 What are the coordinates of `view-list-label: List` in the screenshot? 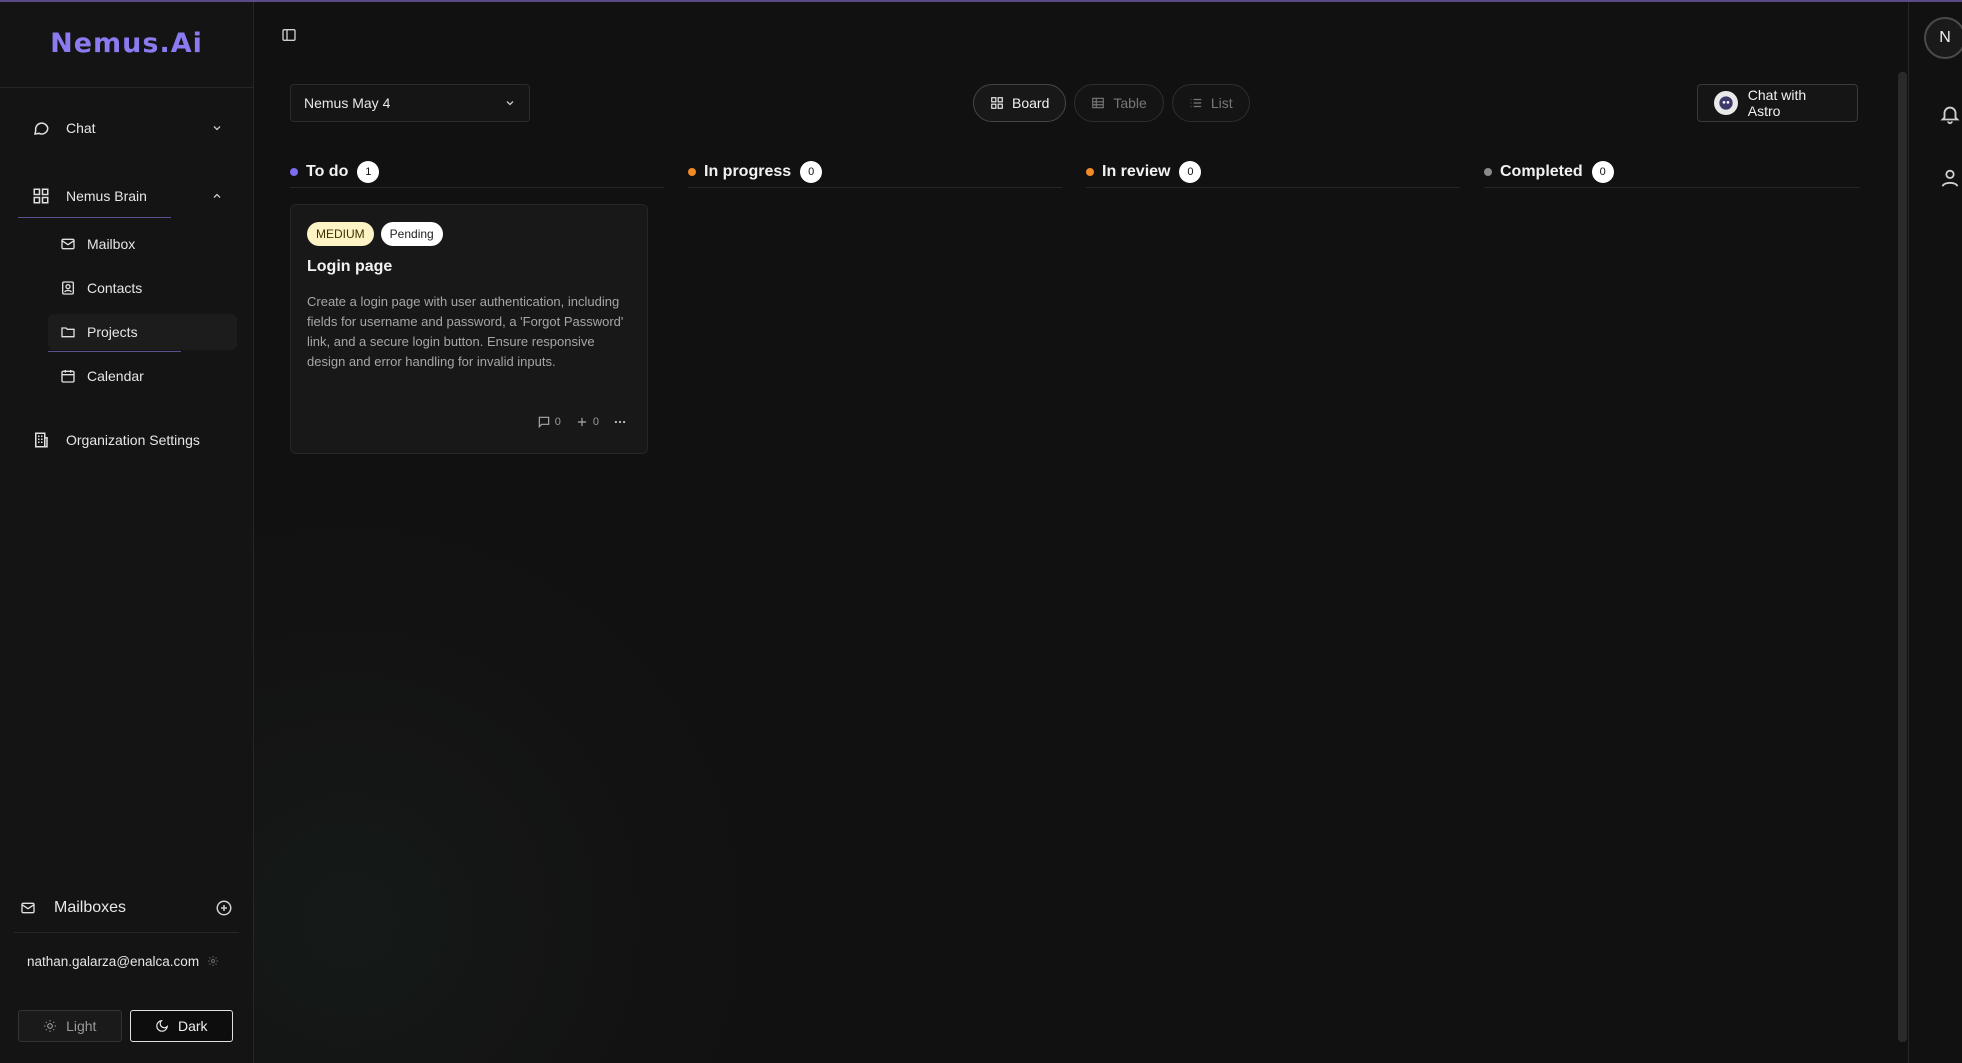 It's located at (1221, 103).